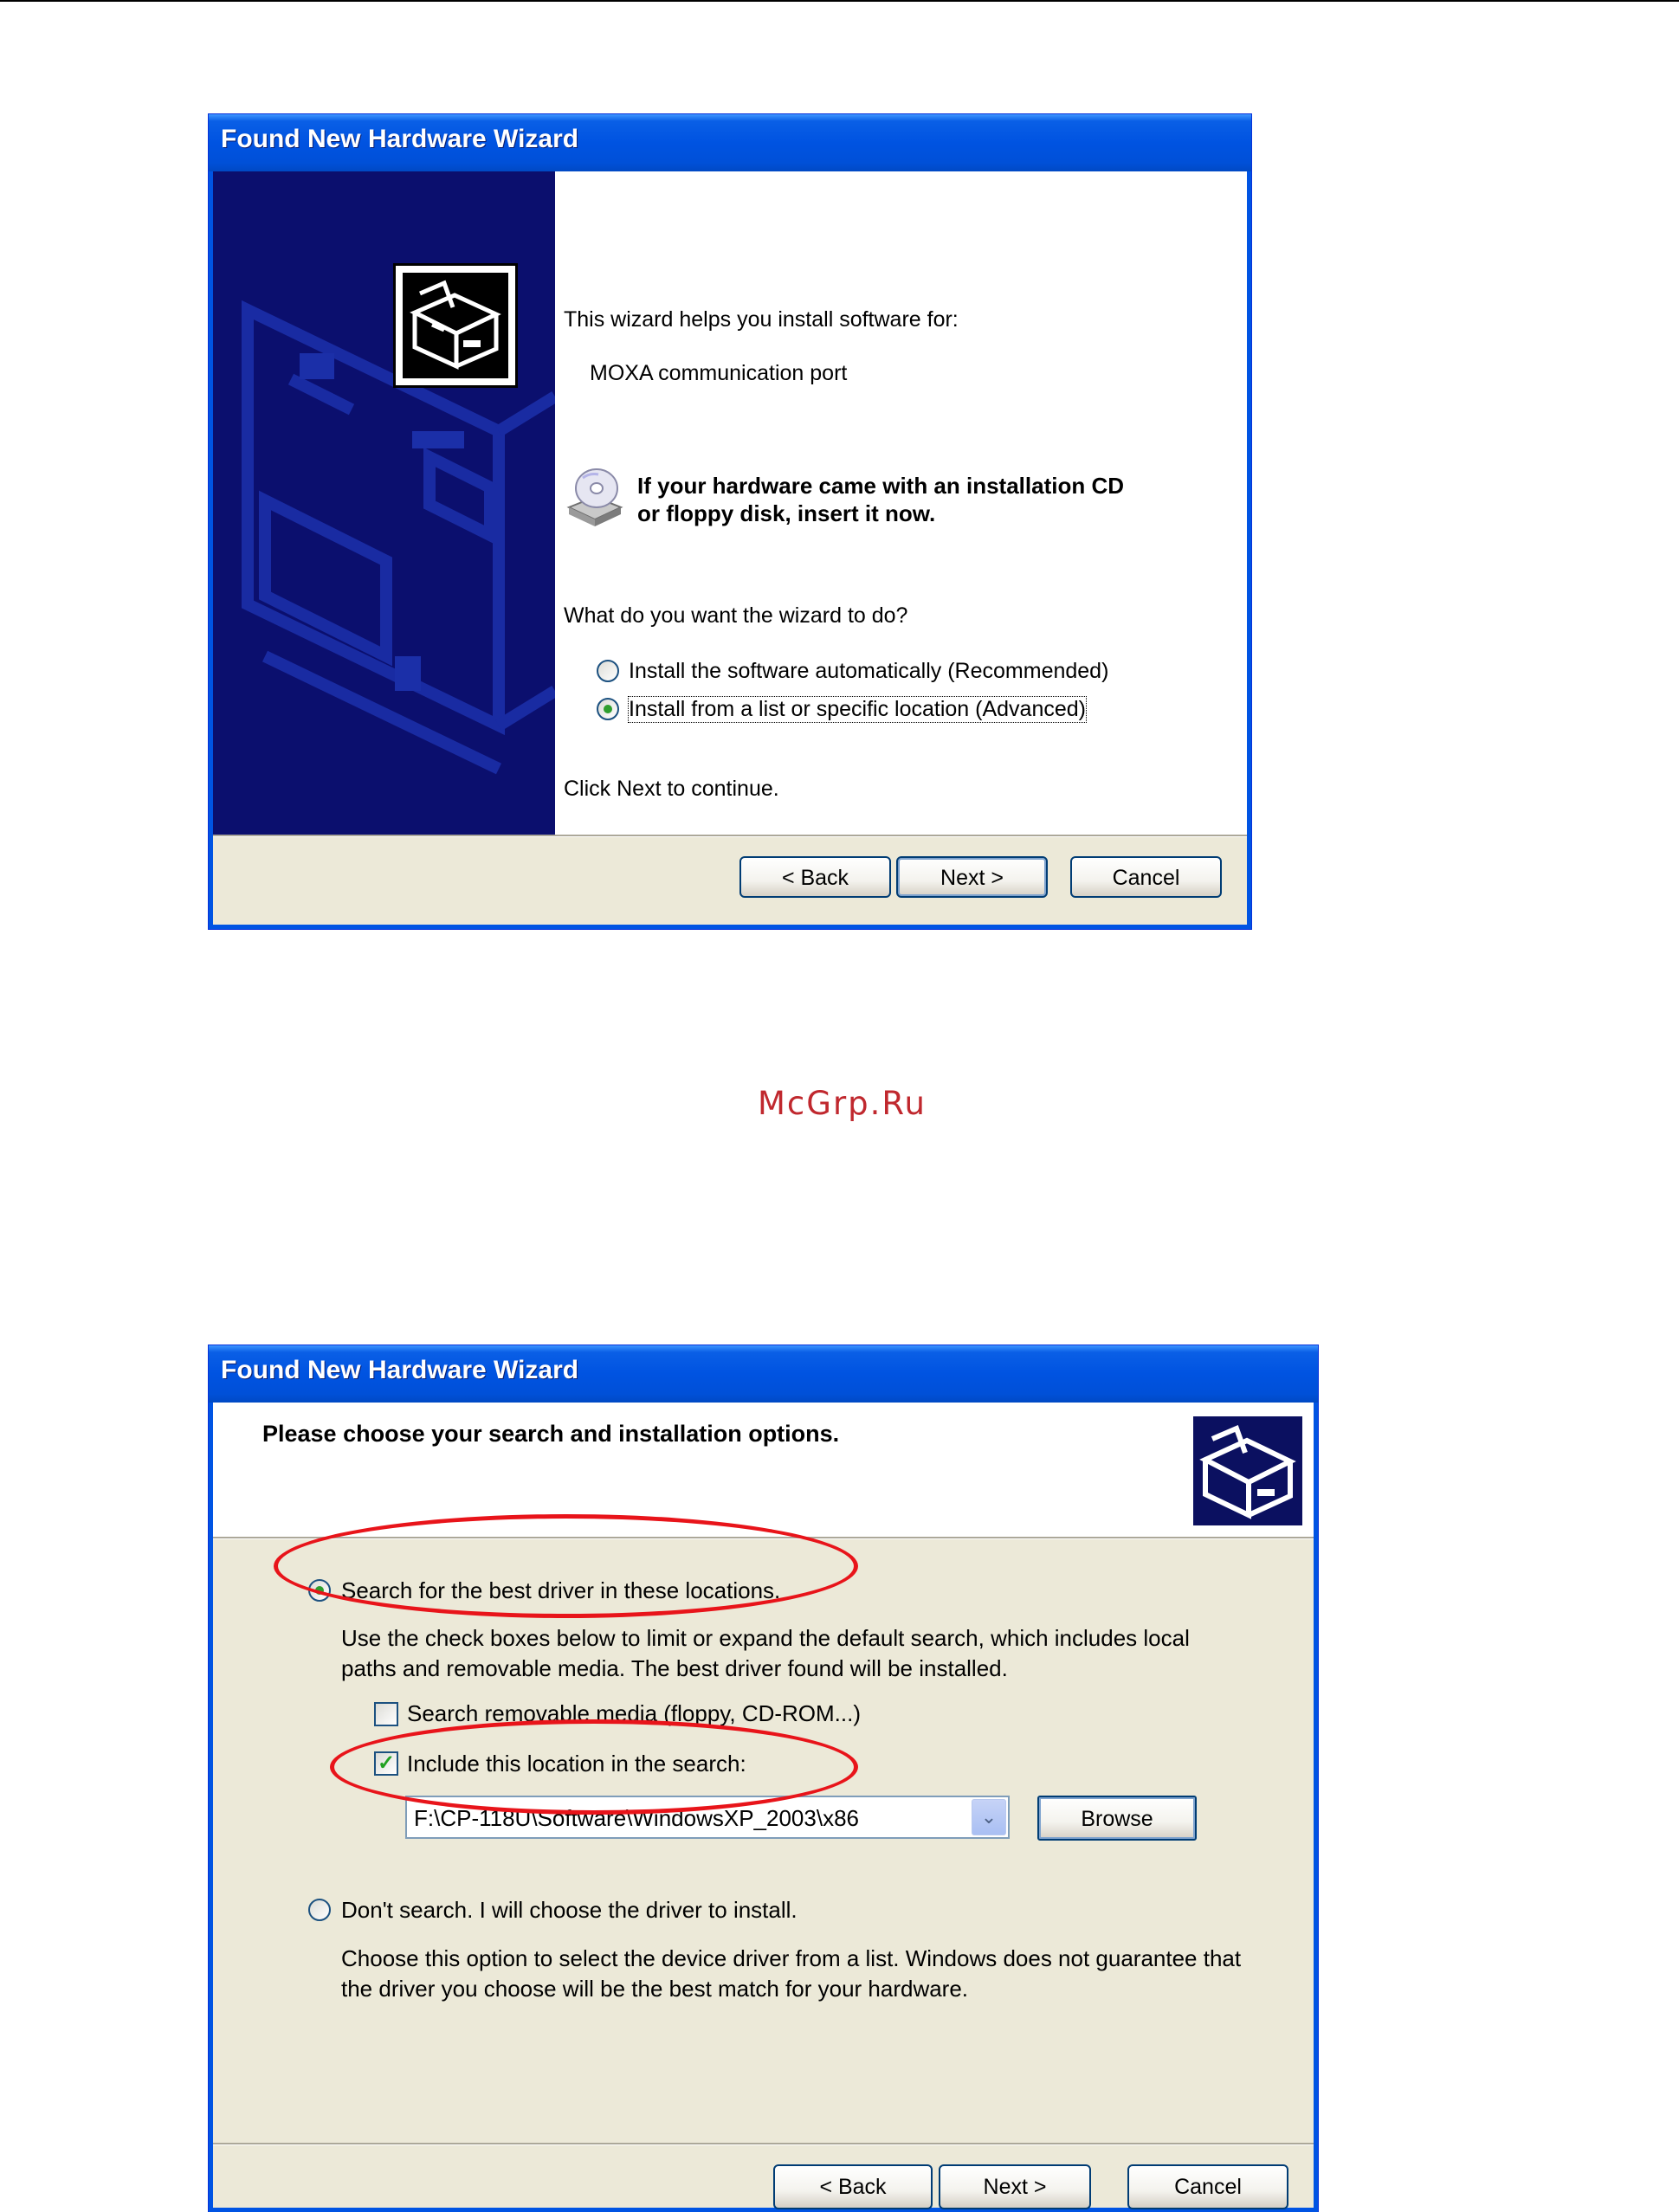  What do you see at coordinates (386, 1763) in the screenshot?
I see `checkbox-include-location: ✓` at bounding box center [386, 1763].